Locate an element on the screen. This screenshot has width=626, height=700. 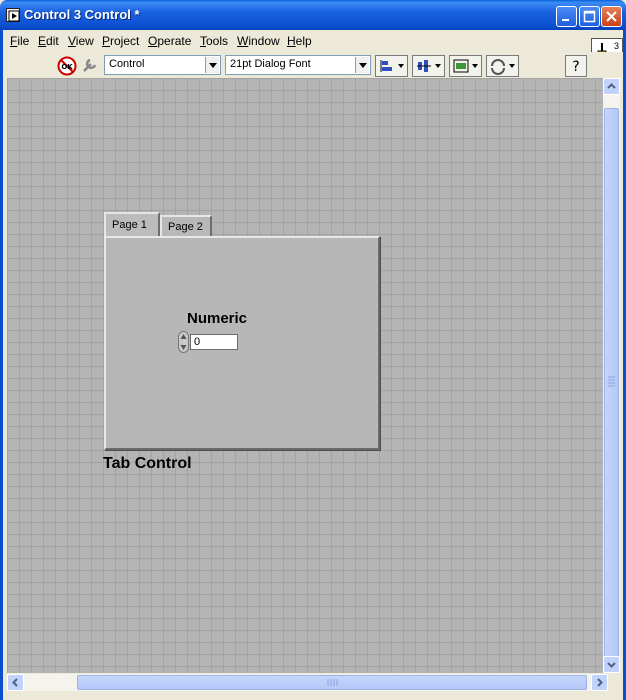
tab-page-2: Page 2 is located at coordinates (186, 225).